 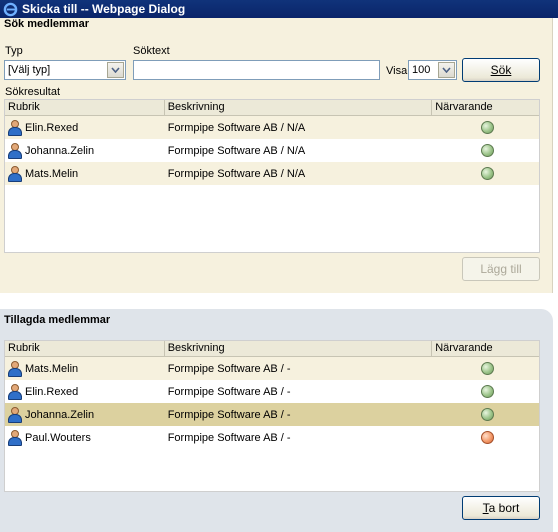 I want to click on table-row: Paul.Wouters Formpipe Software AB / -, so click(x=272, y=437).